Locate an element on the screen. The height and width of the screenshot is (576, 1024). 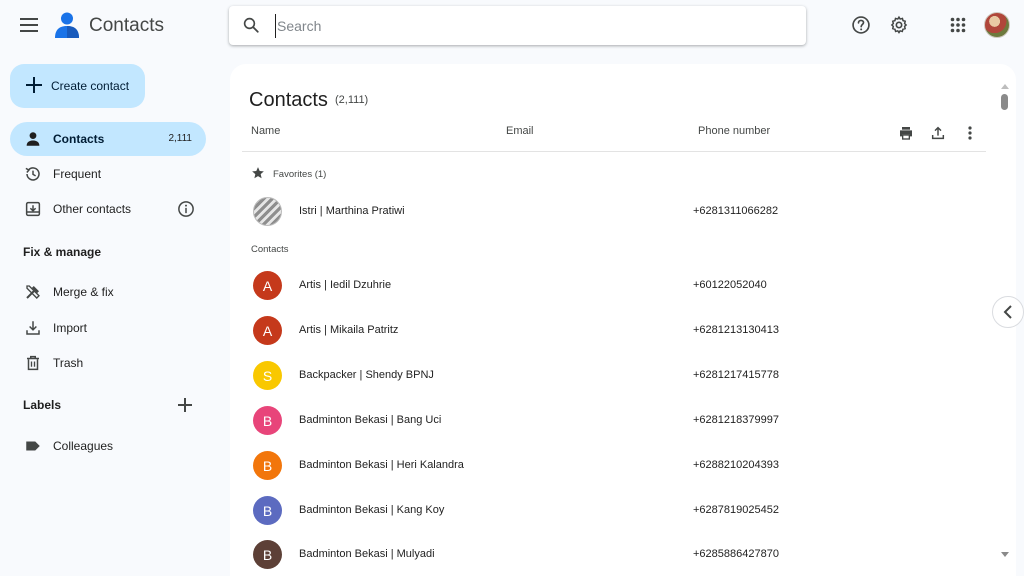
settings-button is located at coordinates (899, 25).